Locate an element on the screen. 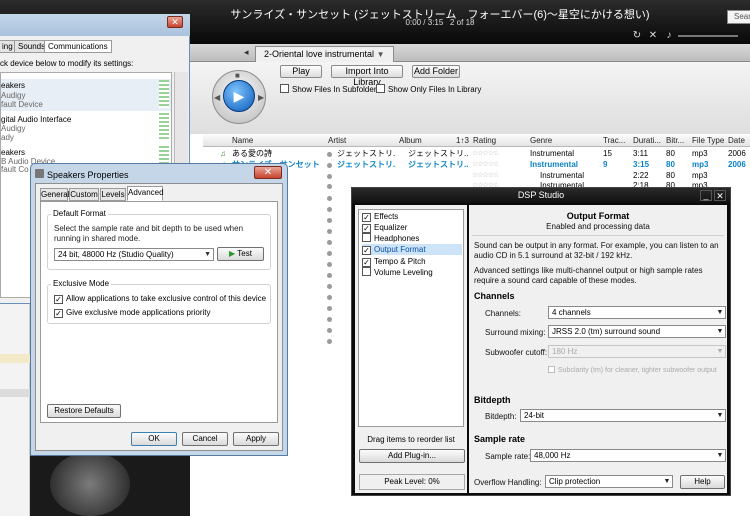 This screenshot has width=750, height=516. column-album: Album is located at coordinates (410, 141).